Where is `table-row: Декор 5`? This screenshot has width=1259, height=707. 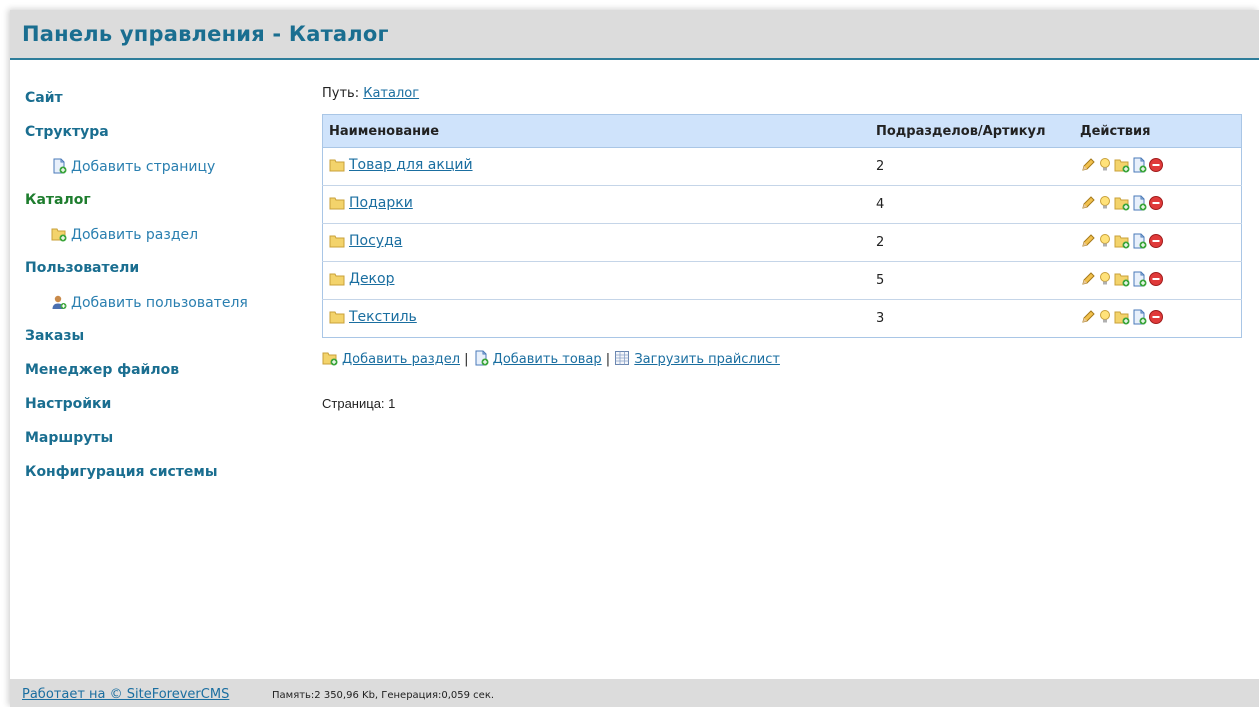
table-row: Декор 5 is located at coordinates (782, 280).